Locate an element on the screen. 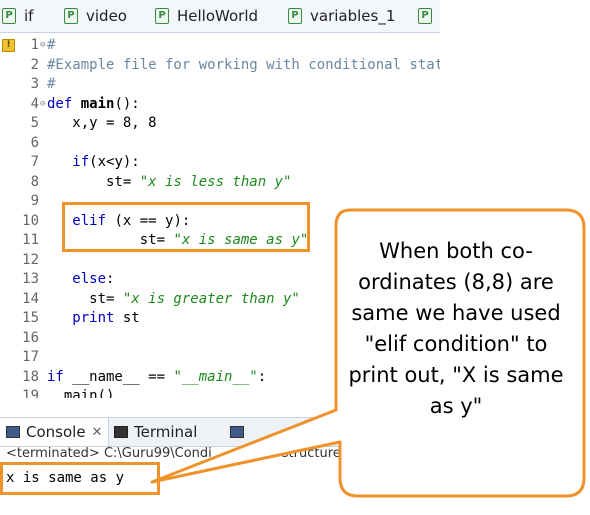  line-number: 10 is located at coordinates (30, 220).